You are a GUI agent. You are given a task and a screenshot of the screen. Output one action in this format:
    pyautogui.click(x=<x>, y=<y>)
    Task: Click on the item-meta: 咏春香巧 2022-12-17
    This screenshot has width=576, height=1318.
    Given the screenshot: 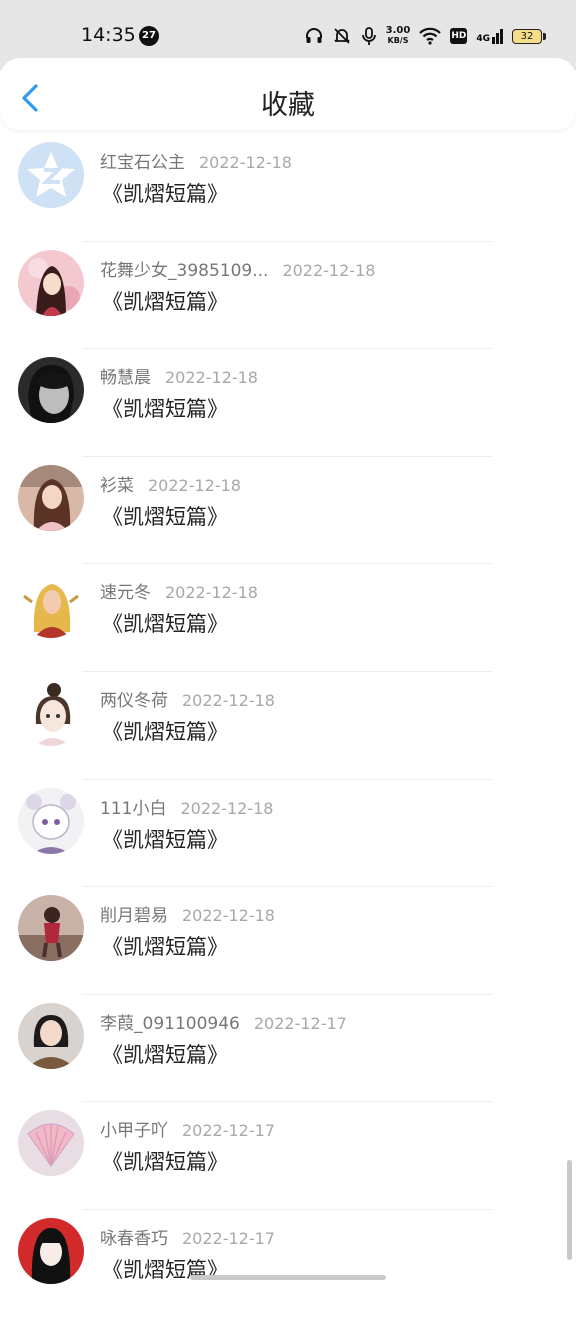 What is the action you would take?
    pyautogui.click(x=187, y=1236)
    